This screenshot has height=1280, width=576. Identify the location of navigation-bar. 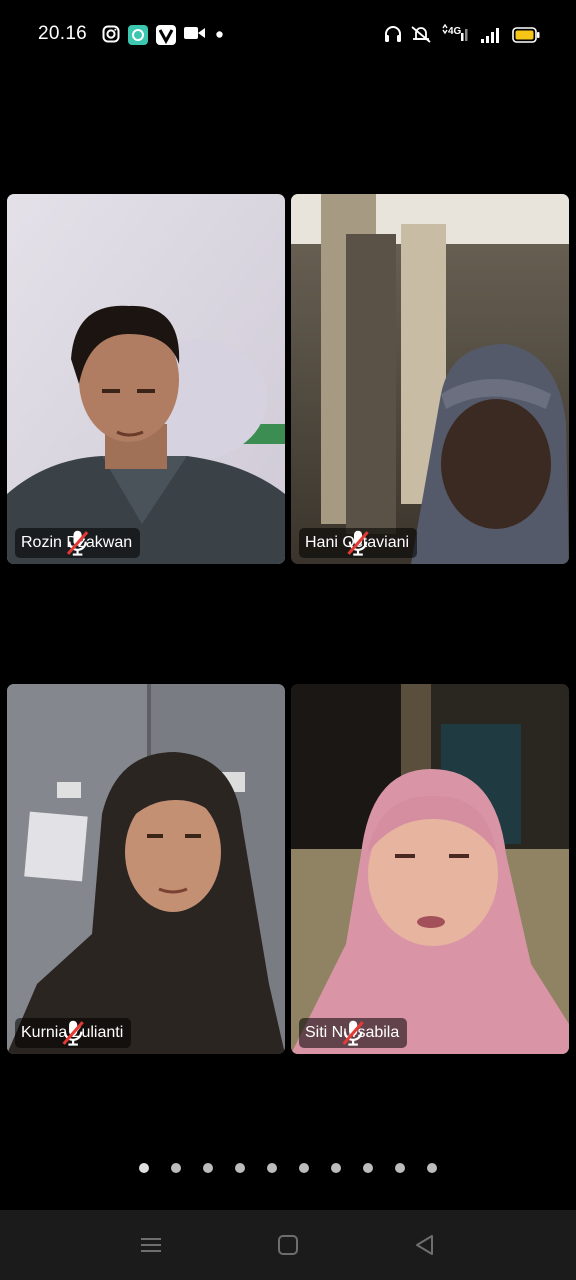
(288, 1245).